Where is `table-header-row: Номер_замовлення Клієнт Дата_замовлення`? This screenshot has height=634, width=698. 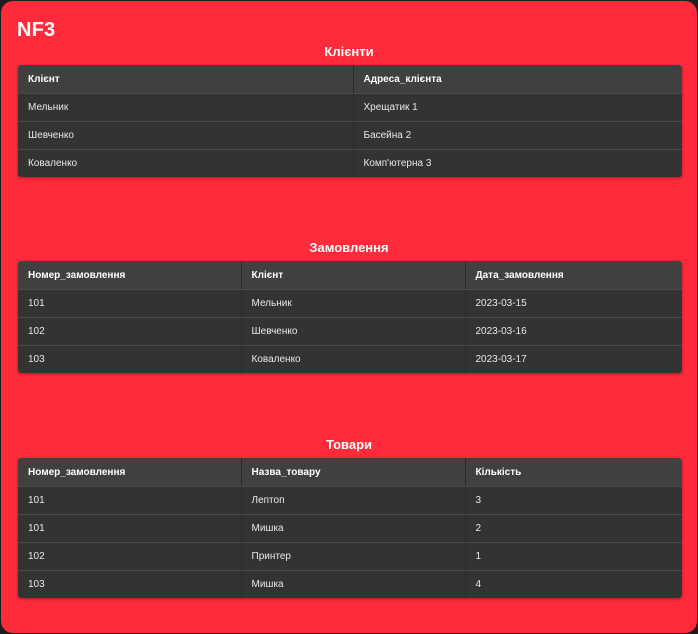 table-header-row: Номер_замовлення Клієнт Дата_замовлення is located at coordinates (350, 275).